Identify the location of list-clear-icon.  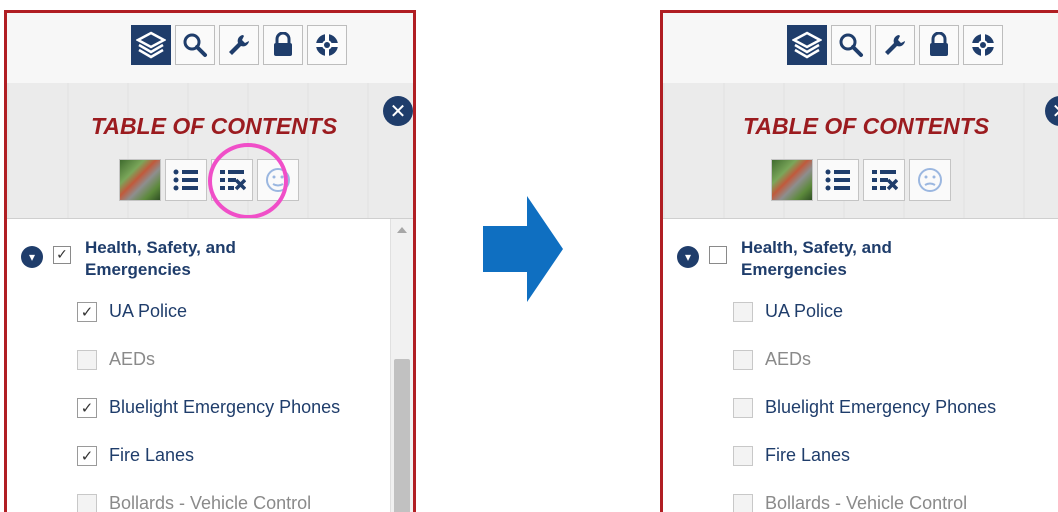
(885, 180).